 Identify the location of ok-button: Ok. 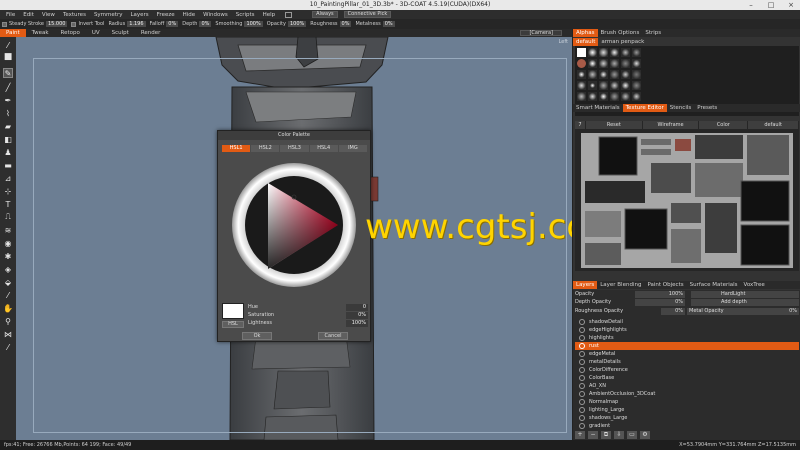
(257, 336).